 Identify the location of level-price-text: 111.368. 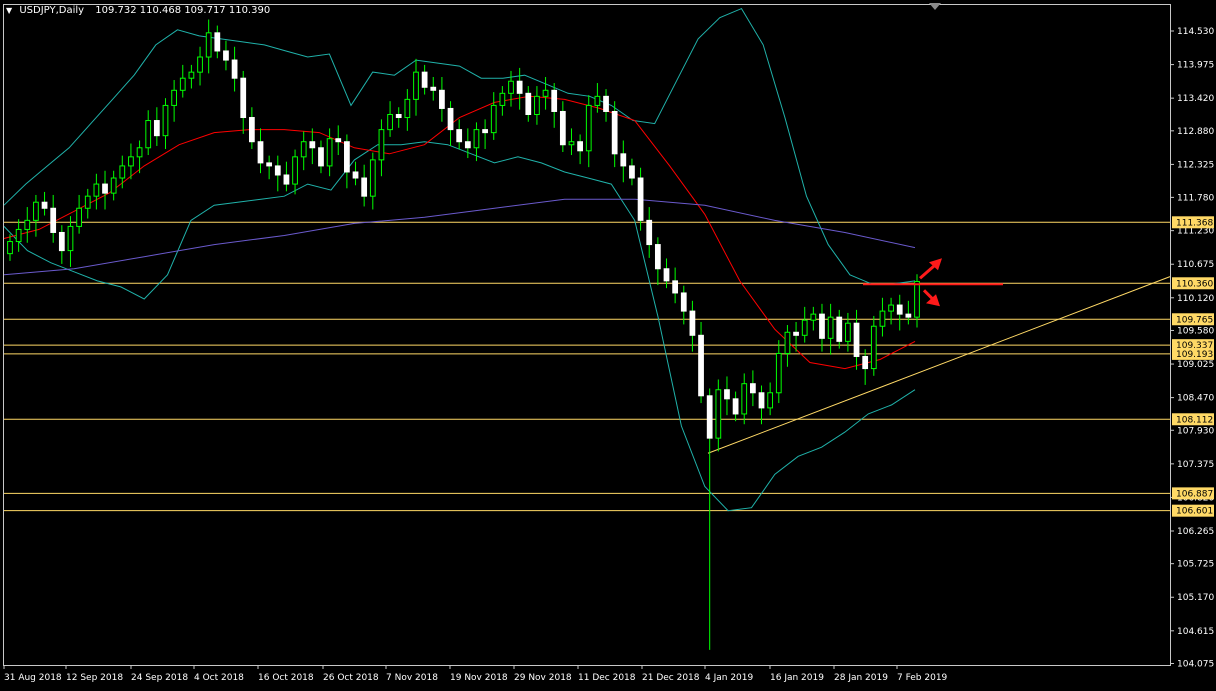
(1194, 223).